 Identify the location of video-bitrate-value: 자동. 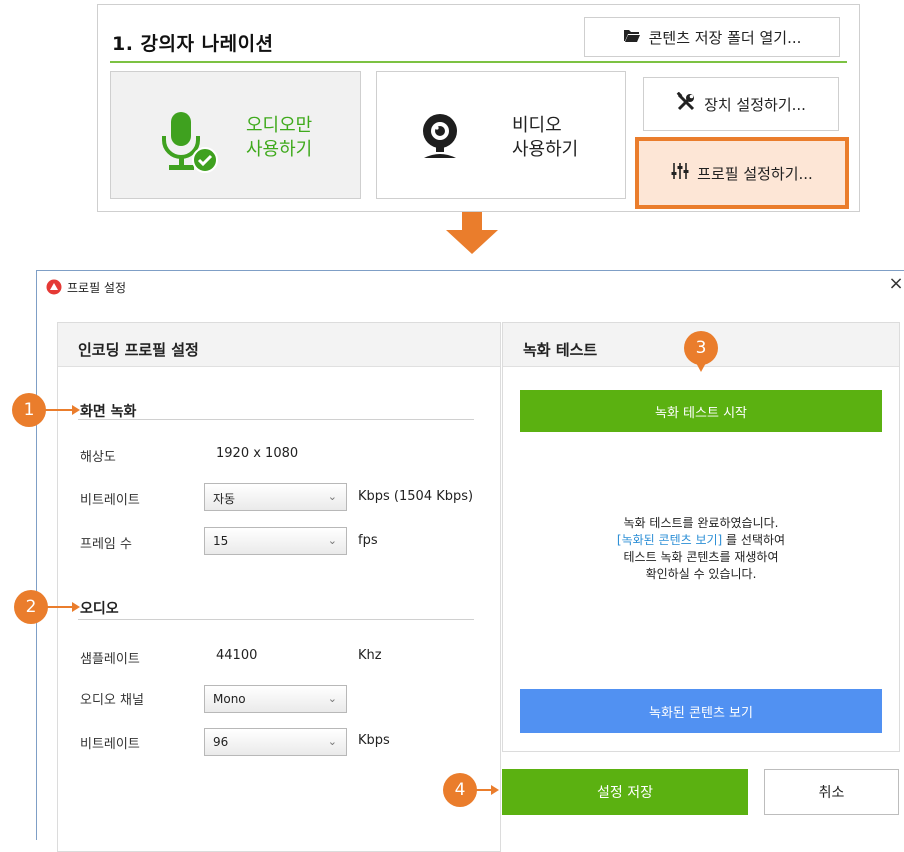
(224, 499).